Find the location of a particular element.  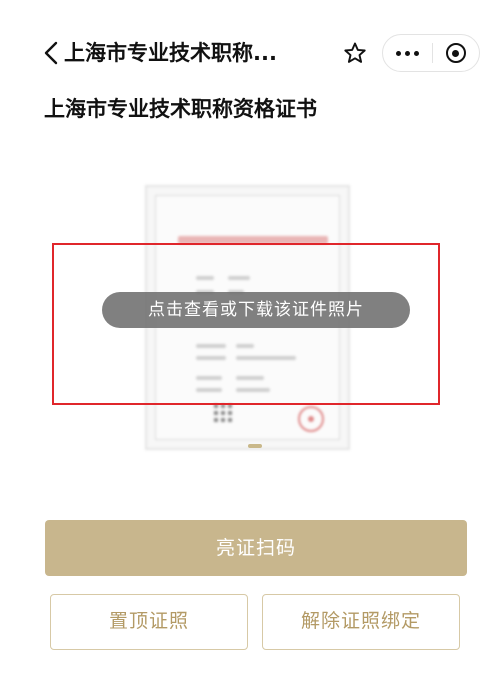

star-outline-icon is located at coordinates (355, 52).